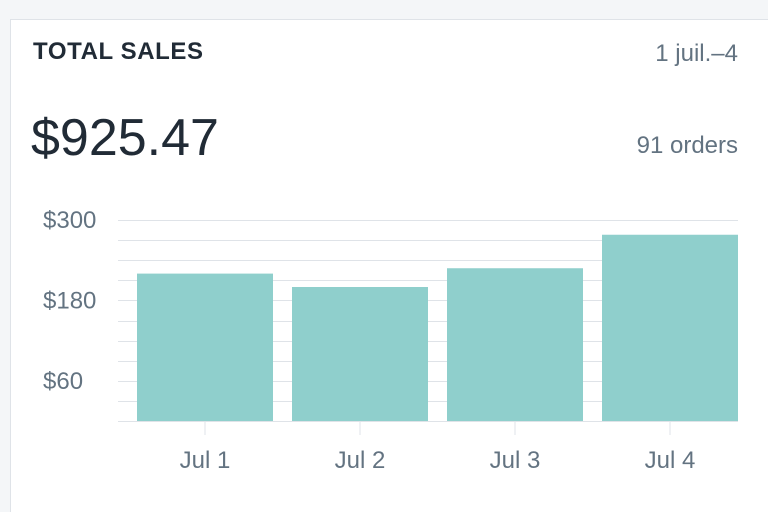  I want to click on x-tick-label: Jul 2, so click(360, 460).